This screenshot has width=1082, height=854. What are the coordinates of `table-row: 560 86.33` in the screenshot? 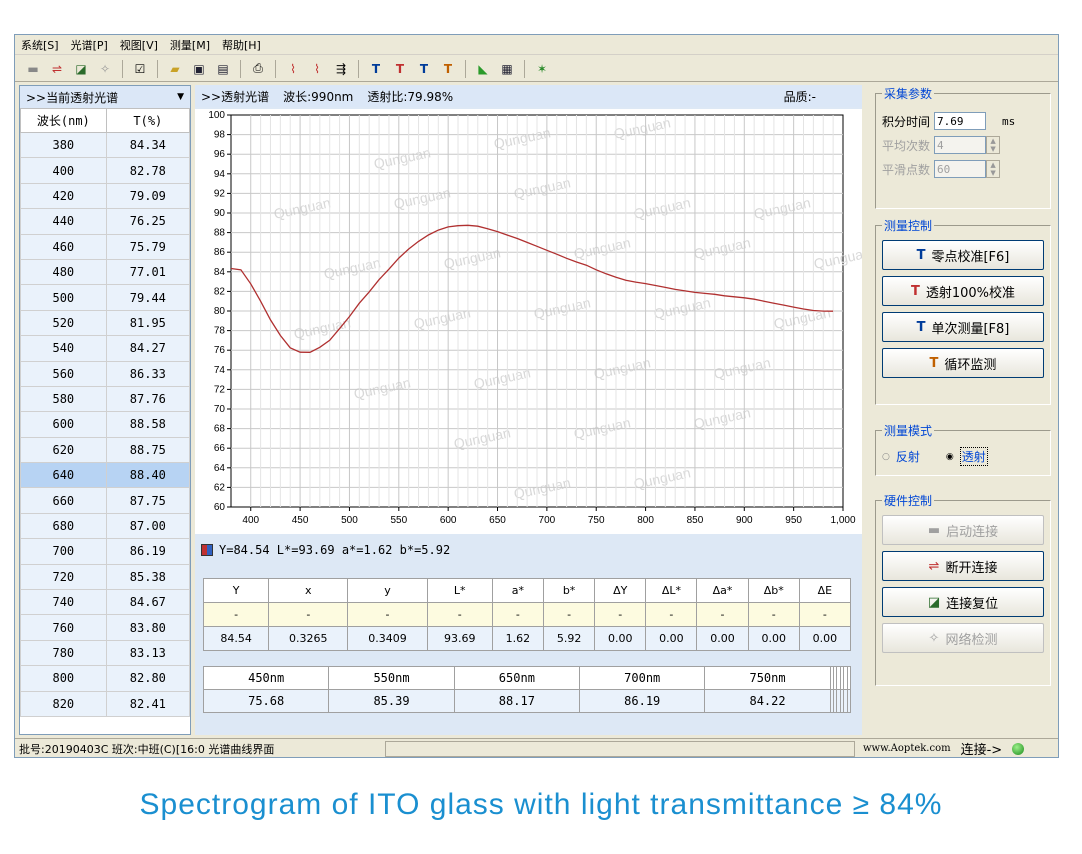 It's located at (105, 373).